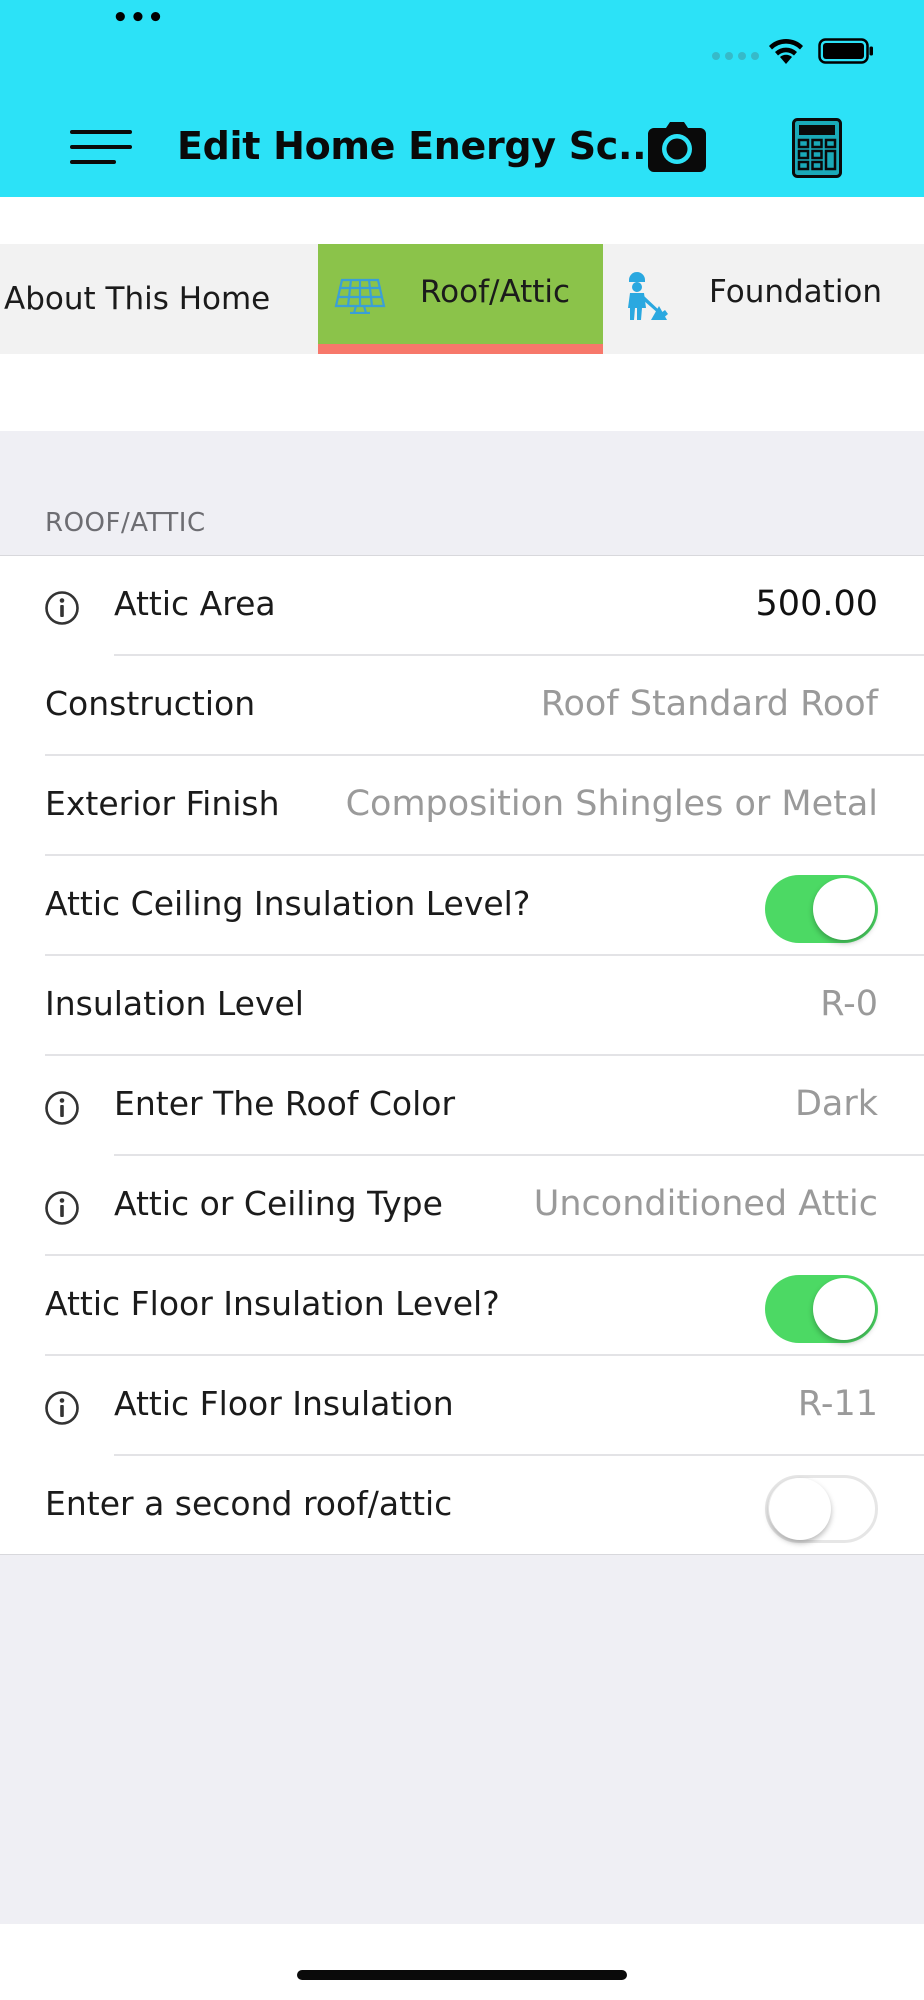 This screenshot has width=924, height=2000. I want to click on second-roof-switch, so click(821, 1509).